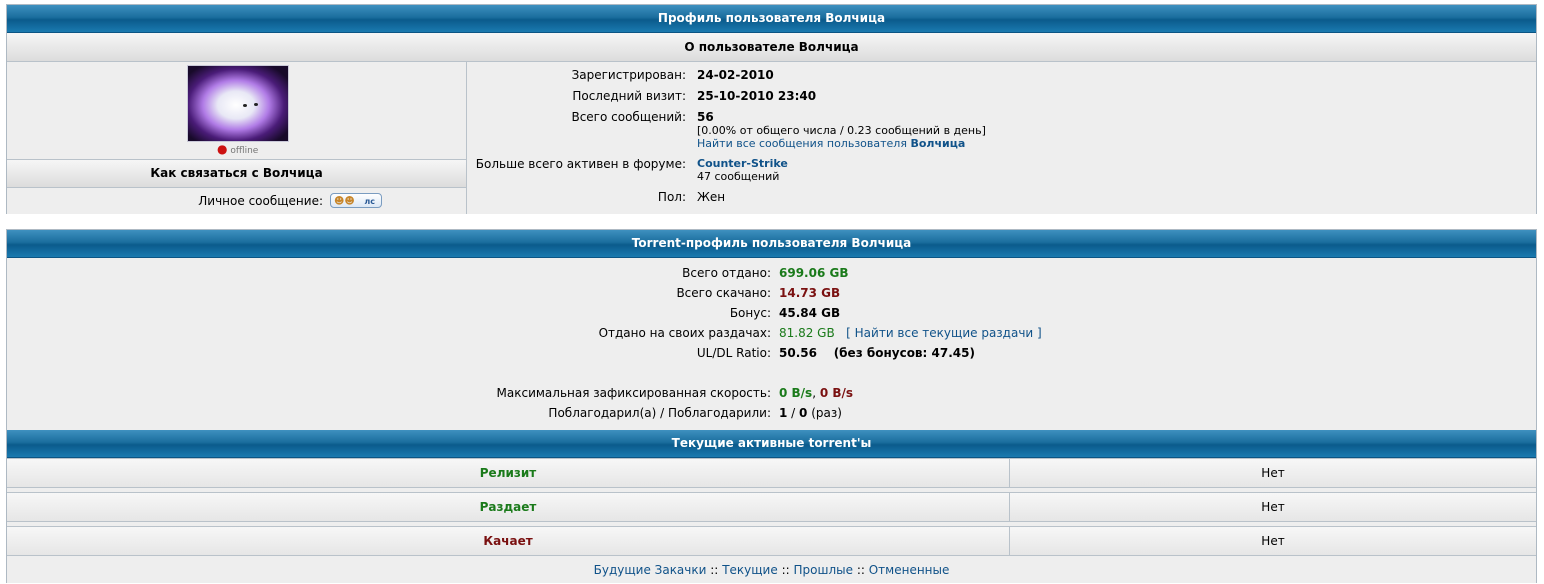  I want to click on most-active-count: 47 сообщений, so click(738, 176).